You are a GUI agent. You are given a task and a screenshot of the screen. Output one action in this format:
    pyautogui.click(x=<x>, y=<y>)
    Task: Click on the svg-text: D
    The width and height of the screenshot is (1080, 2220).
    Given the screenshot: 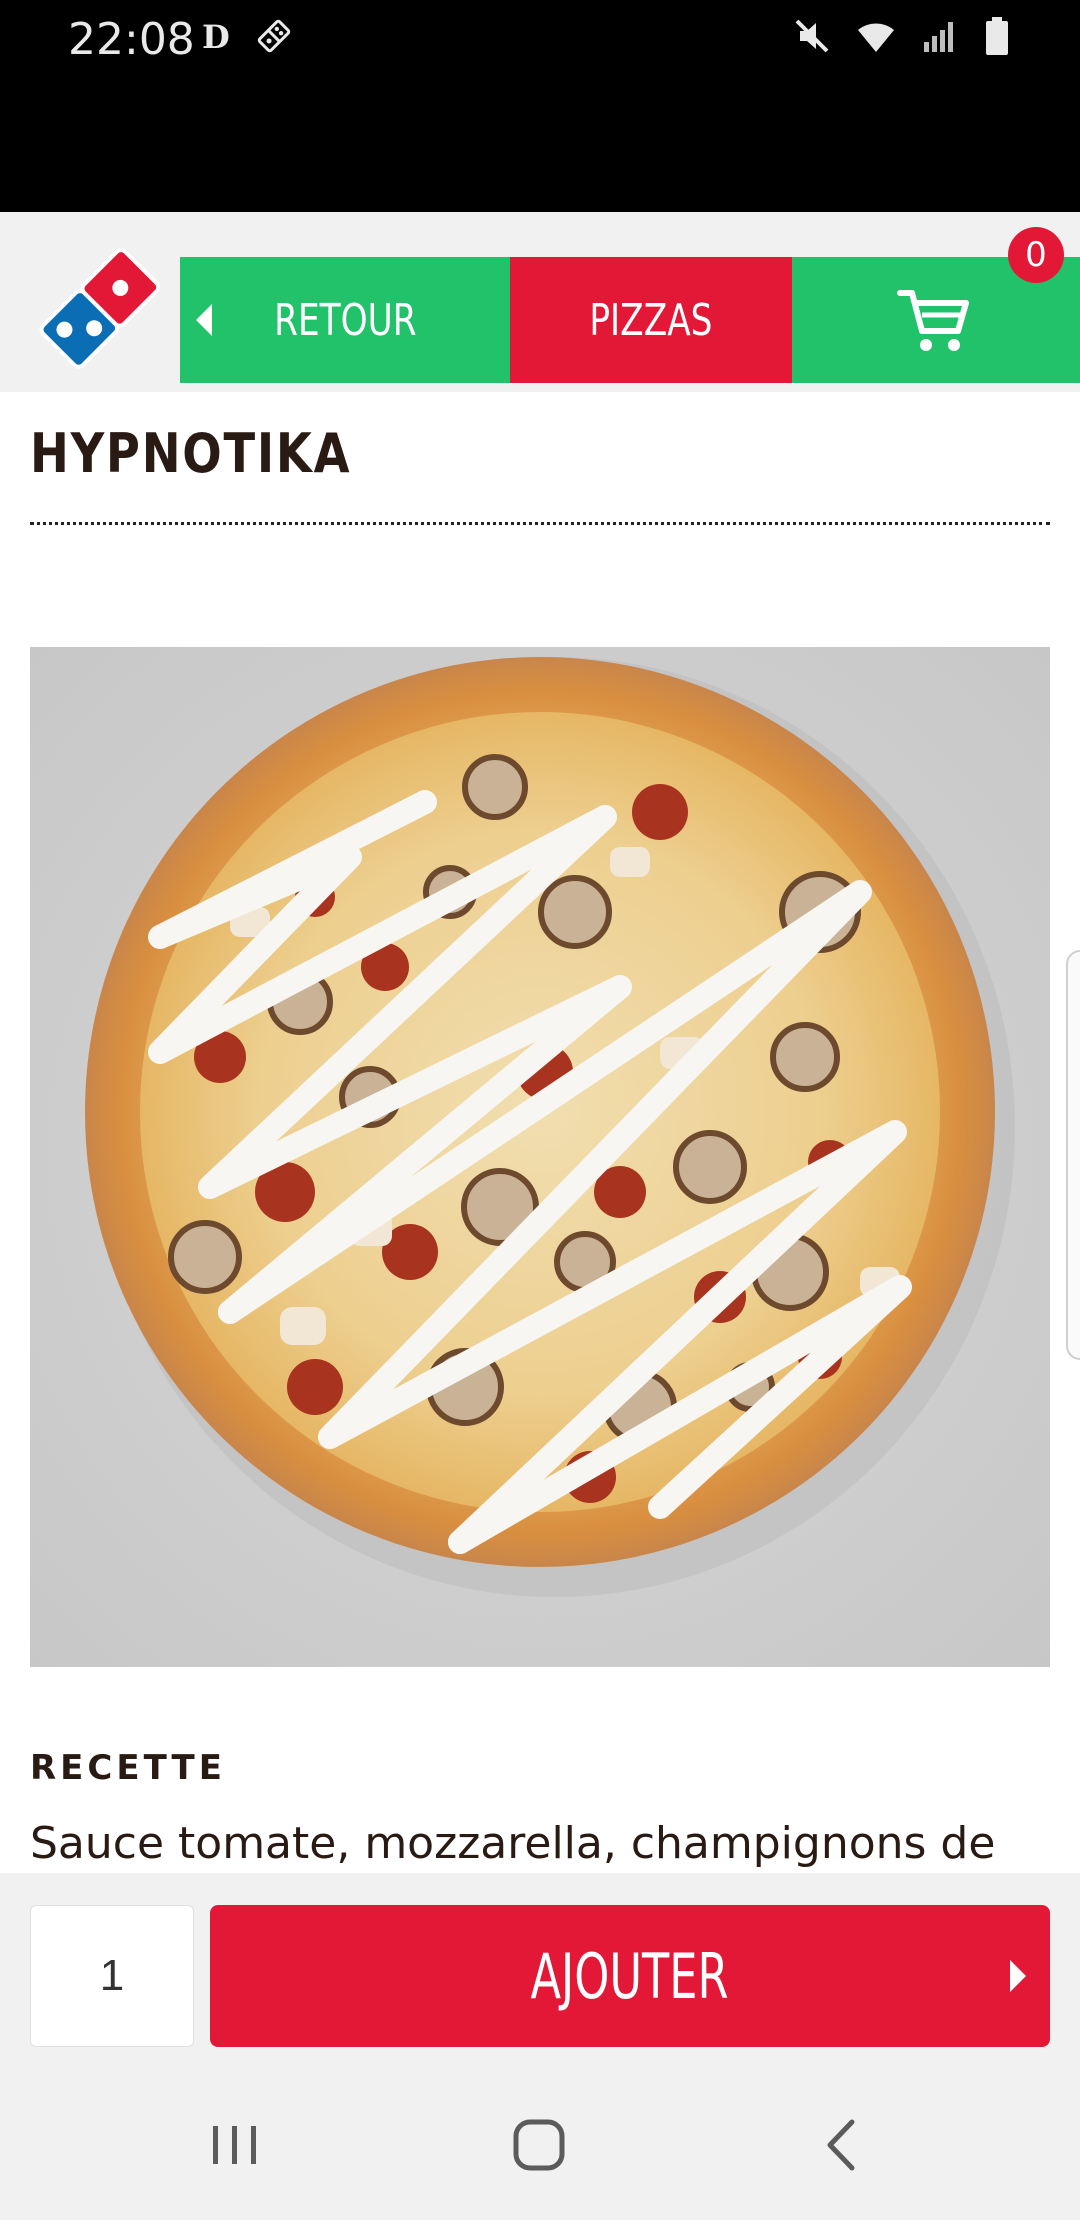 What is the action you would take?
    pyautogui.click(x=216, y=36)
    